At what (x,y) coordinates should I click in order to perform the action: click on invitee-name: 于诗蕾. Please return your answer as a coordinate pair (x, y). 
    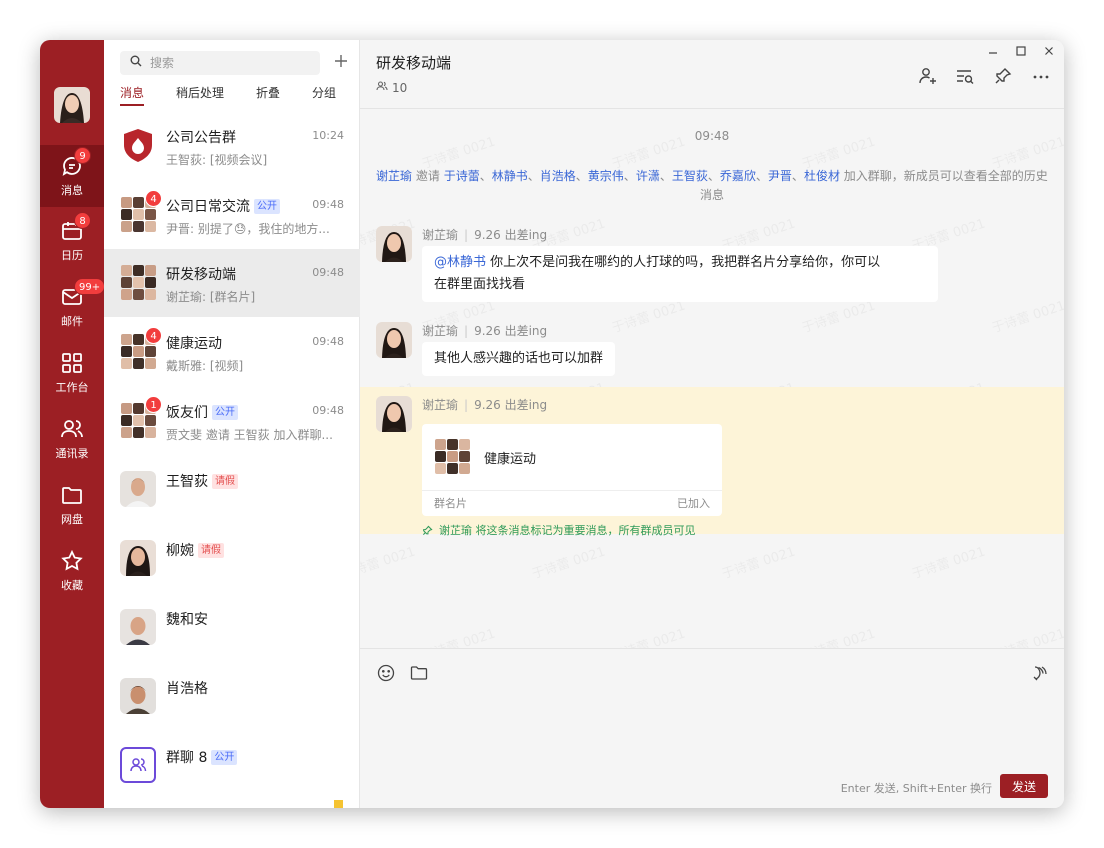
    Looking at the image, I should click on (462, 176).